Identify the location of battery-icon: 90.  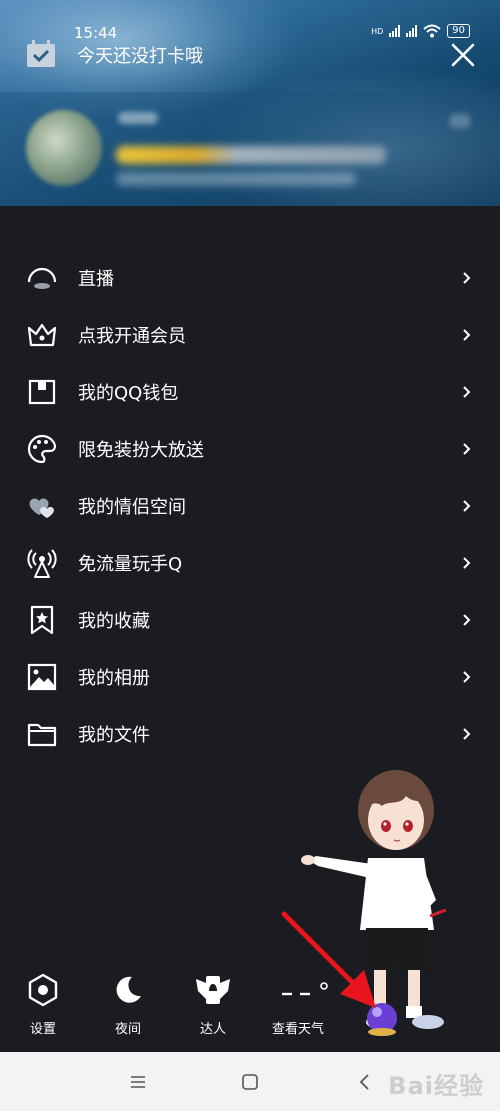
(458, 31).